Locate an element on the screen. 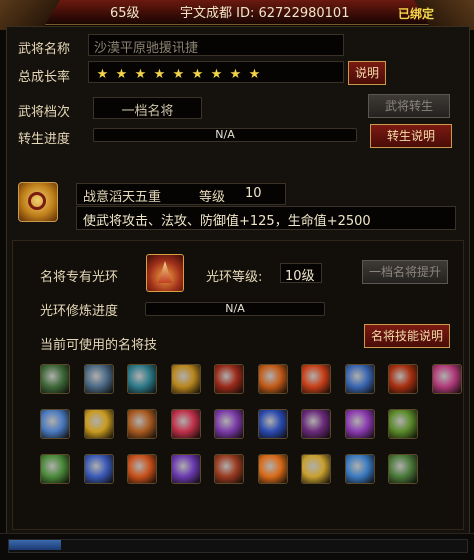  flame-warrior-icon is located at coordinates (403, 379).